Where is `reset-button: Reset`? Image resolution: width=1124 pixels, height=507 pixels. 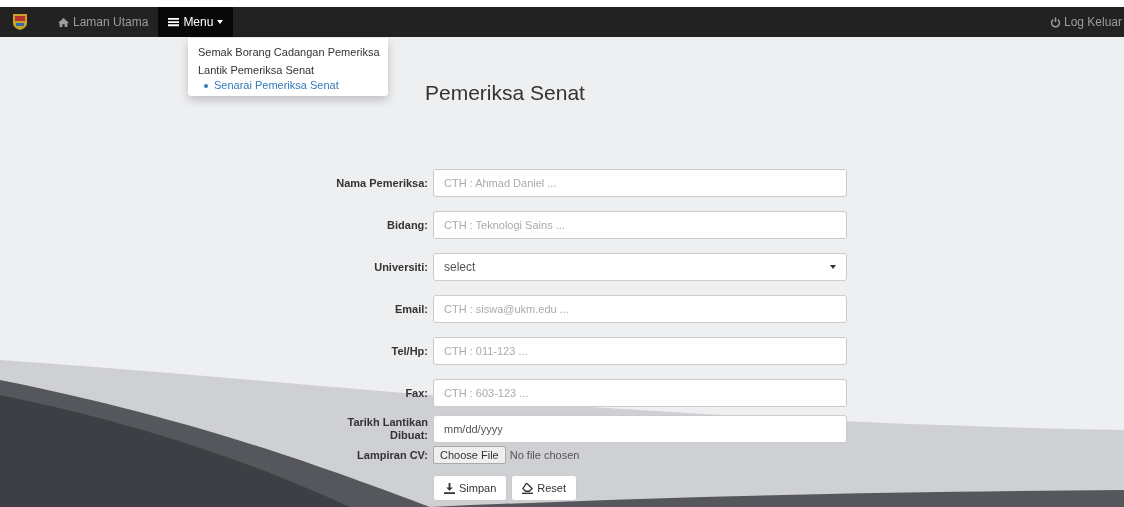 reset-button: Reset is located at coordinates (544, 488).